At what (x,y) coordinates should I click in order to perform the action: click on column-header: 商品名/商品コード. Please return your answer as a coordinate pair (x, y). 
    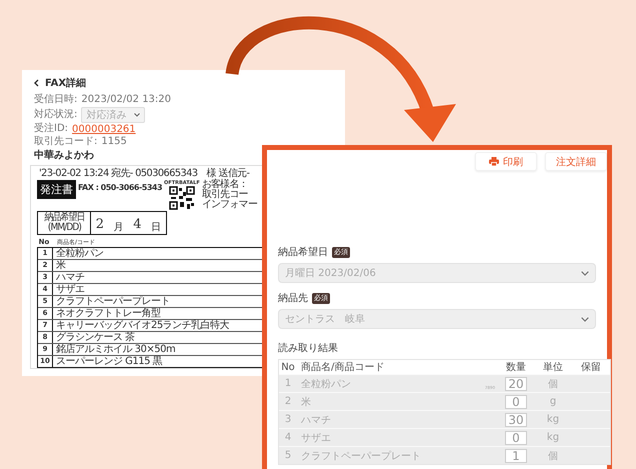
    Looking at the image, I should click on (343, 367).